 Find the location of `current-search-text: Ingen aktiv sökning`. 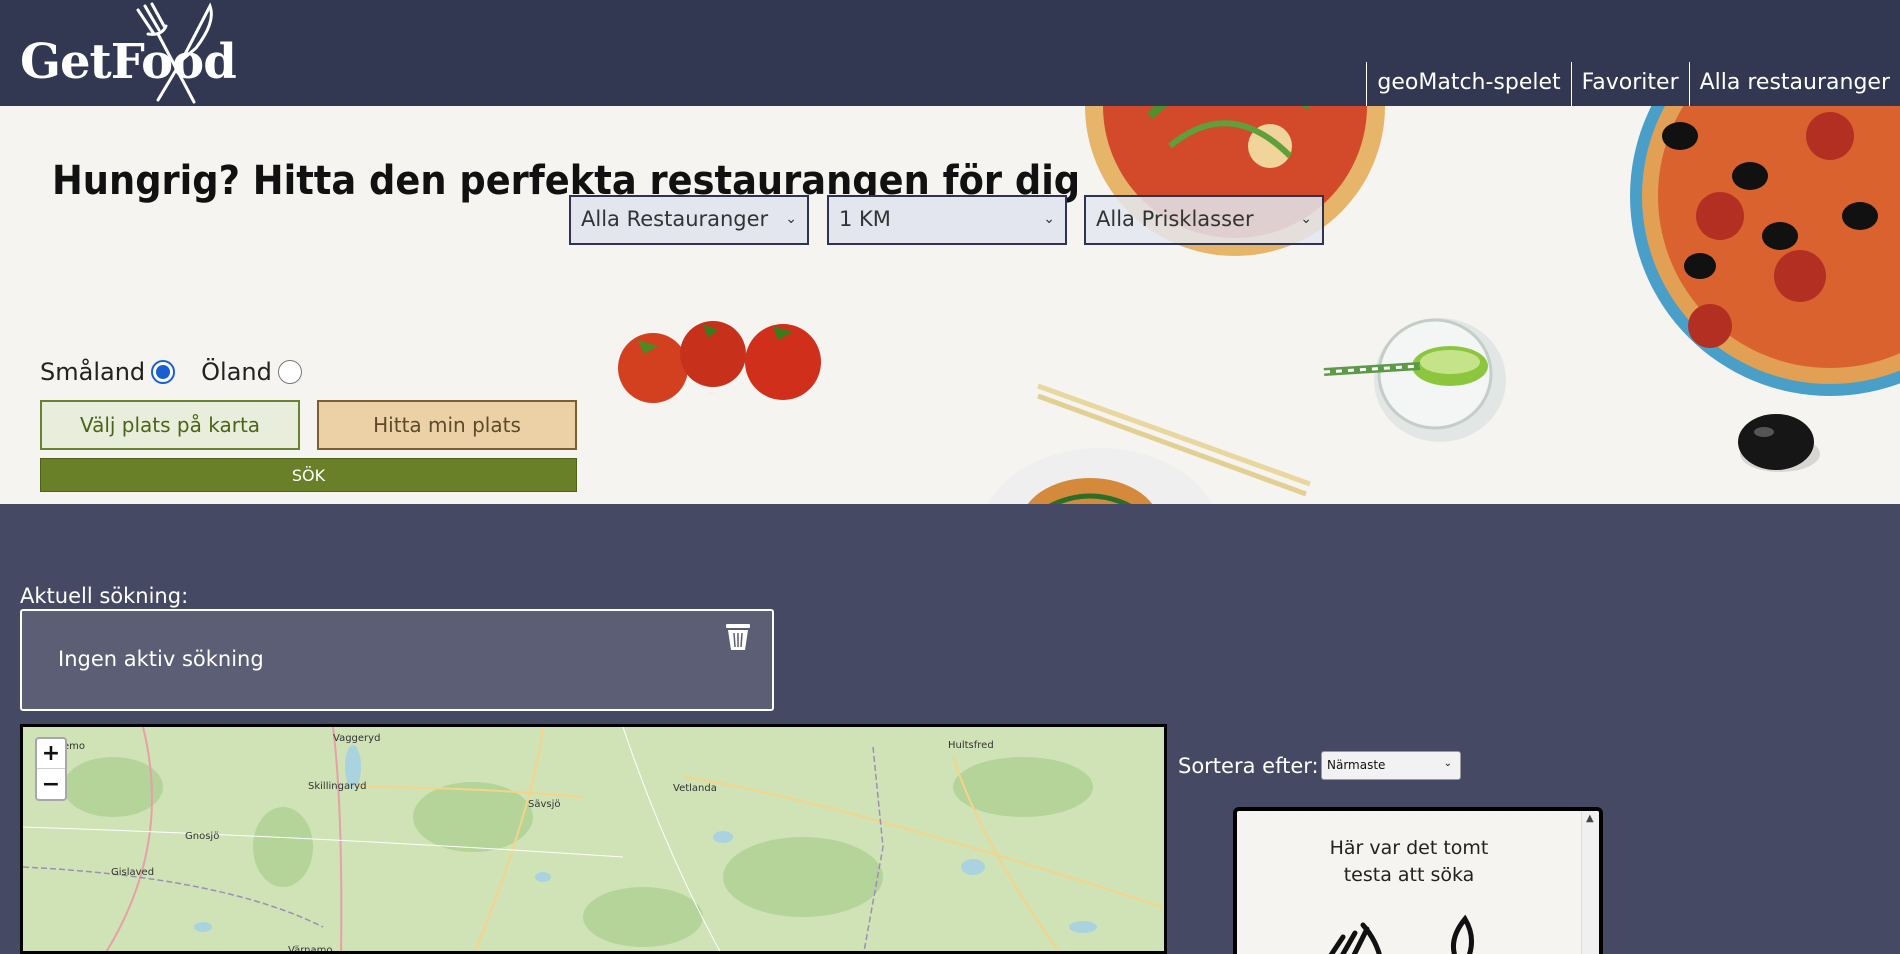

current-search-text: Ingen aktiv sökning is located at coordinates (161, 659).